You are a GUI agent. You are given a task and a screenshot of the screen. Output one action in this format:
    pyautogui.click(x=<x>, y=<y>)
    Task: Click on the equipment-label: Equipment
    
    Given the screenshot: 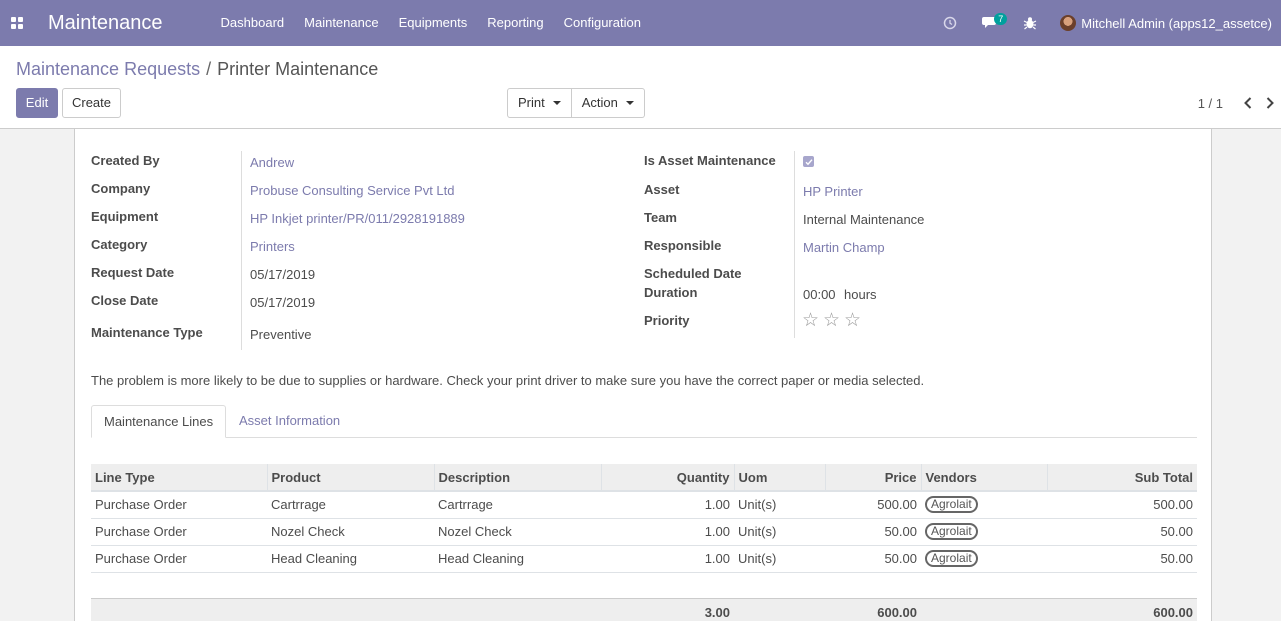 What is the action you would take?
    pyautogui.click(x=125, y=216)
    